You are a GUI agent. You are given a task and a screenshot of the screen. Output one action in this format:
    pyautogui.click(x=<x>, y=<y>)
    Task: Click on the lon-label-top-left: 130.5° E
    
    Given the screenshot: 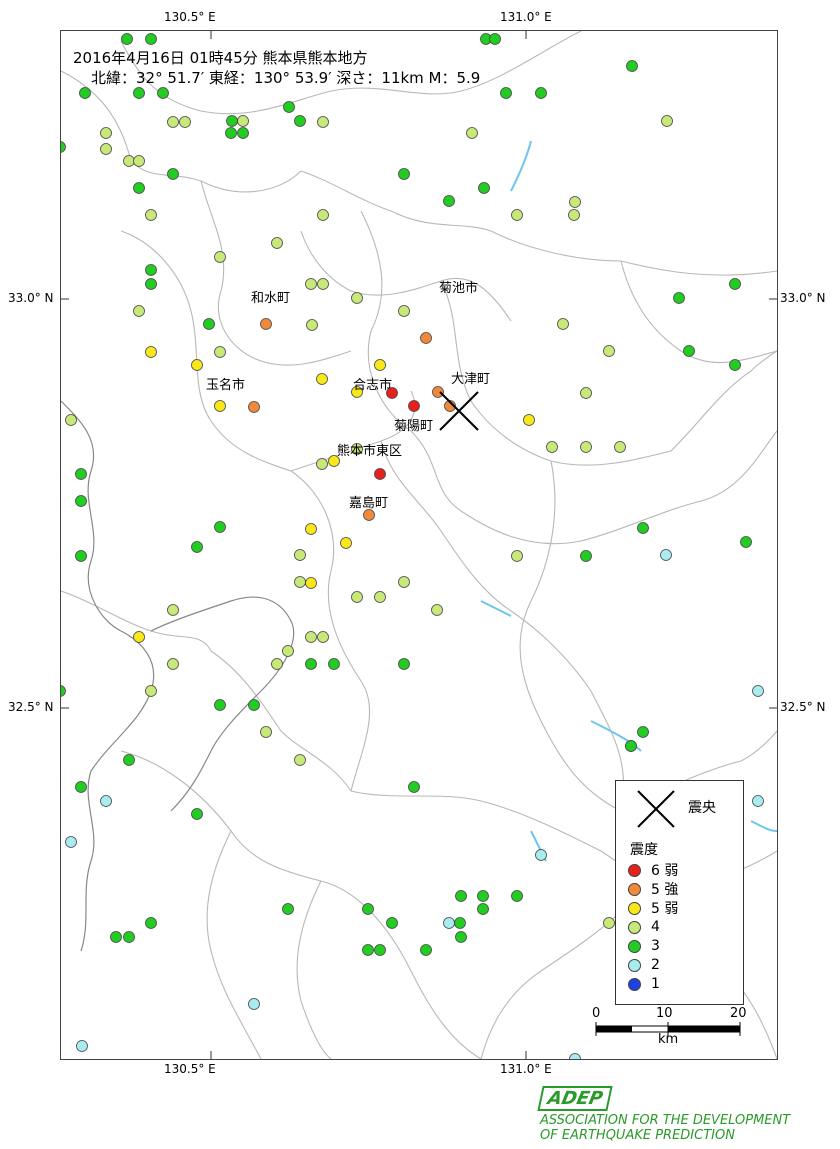 What is the action you would take?
    pyautogui.click(x=190, y=17)
    